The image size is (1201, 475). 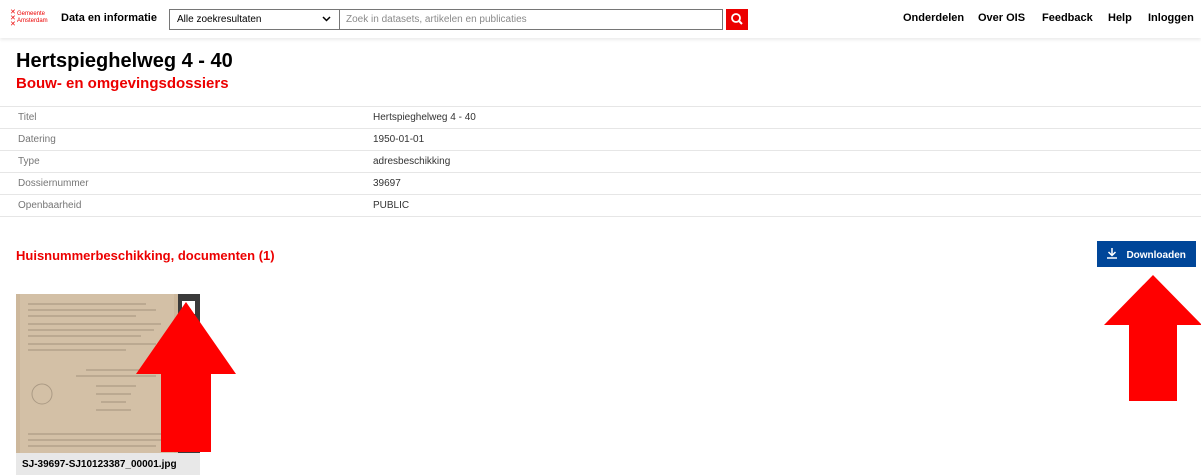 What do you see at coordinates (600, 139) in the screenshot?
I see `metadata-row-datering: Datering 1950-01-01` at bounding box center [600, 139].